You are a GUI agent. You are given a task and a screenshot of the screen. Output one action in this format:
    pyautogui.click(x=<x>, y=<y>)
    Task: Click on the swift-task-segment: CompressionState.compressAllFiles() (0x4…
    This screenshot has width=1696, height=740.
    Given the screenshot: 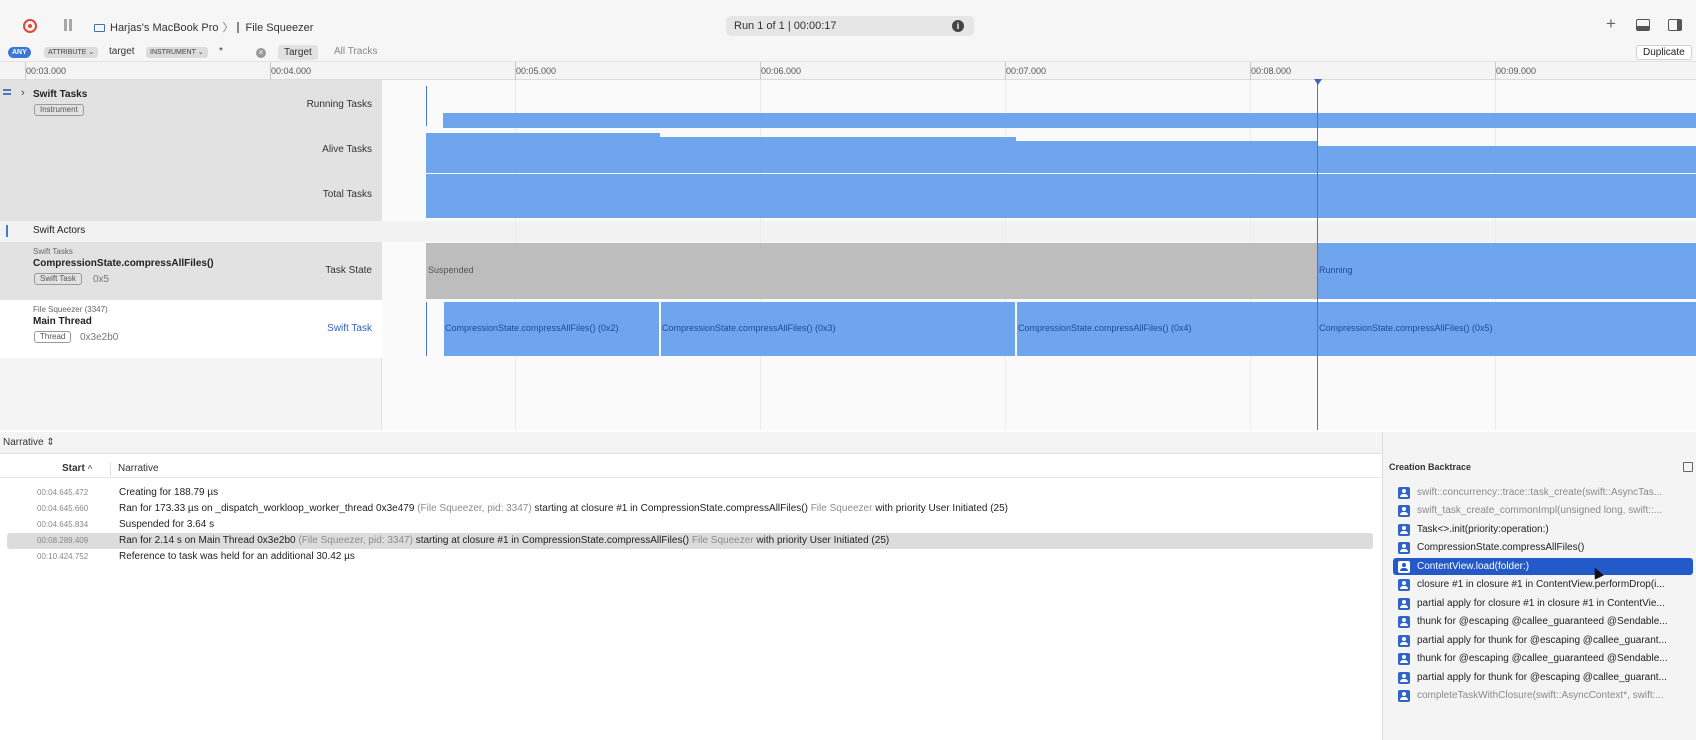 What is the action you would take?
    pyautogui.click(x=1167, y=329)
    